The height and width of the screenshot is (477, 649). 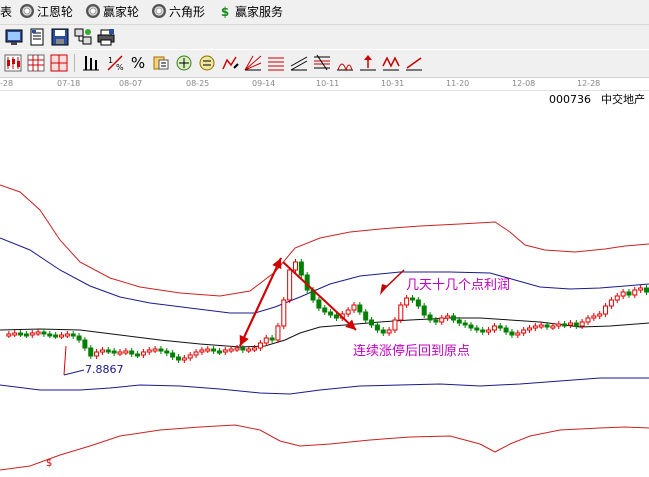 I want to click on overlay-icon, so click(x=184, y=63).